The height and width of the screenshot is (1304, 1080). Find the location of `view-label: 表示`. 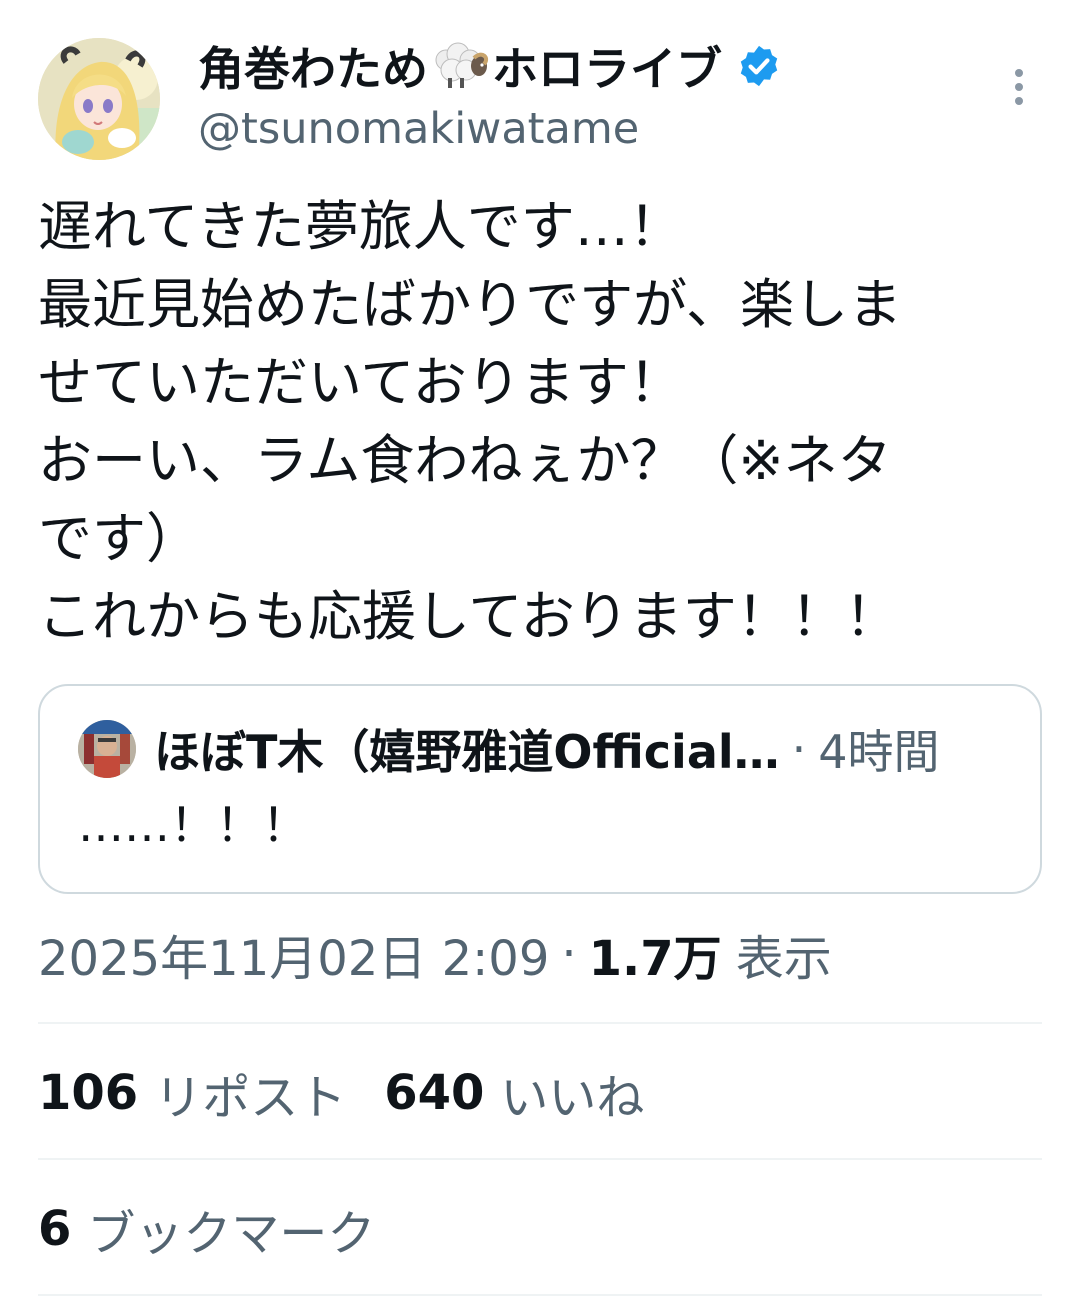

view-label: 表示 is located at coordinates (783, 959).